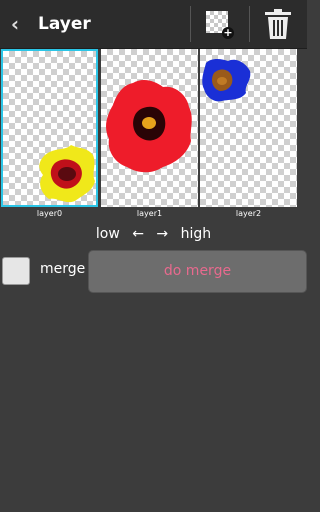 Image resolution: width=320 pixels, height=512 pixels. I want to click on chevron-left-icon: ‹, so click(15, 24).